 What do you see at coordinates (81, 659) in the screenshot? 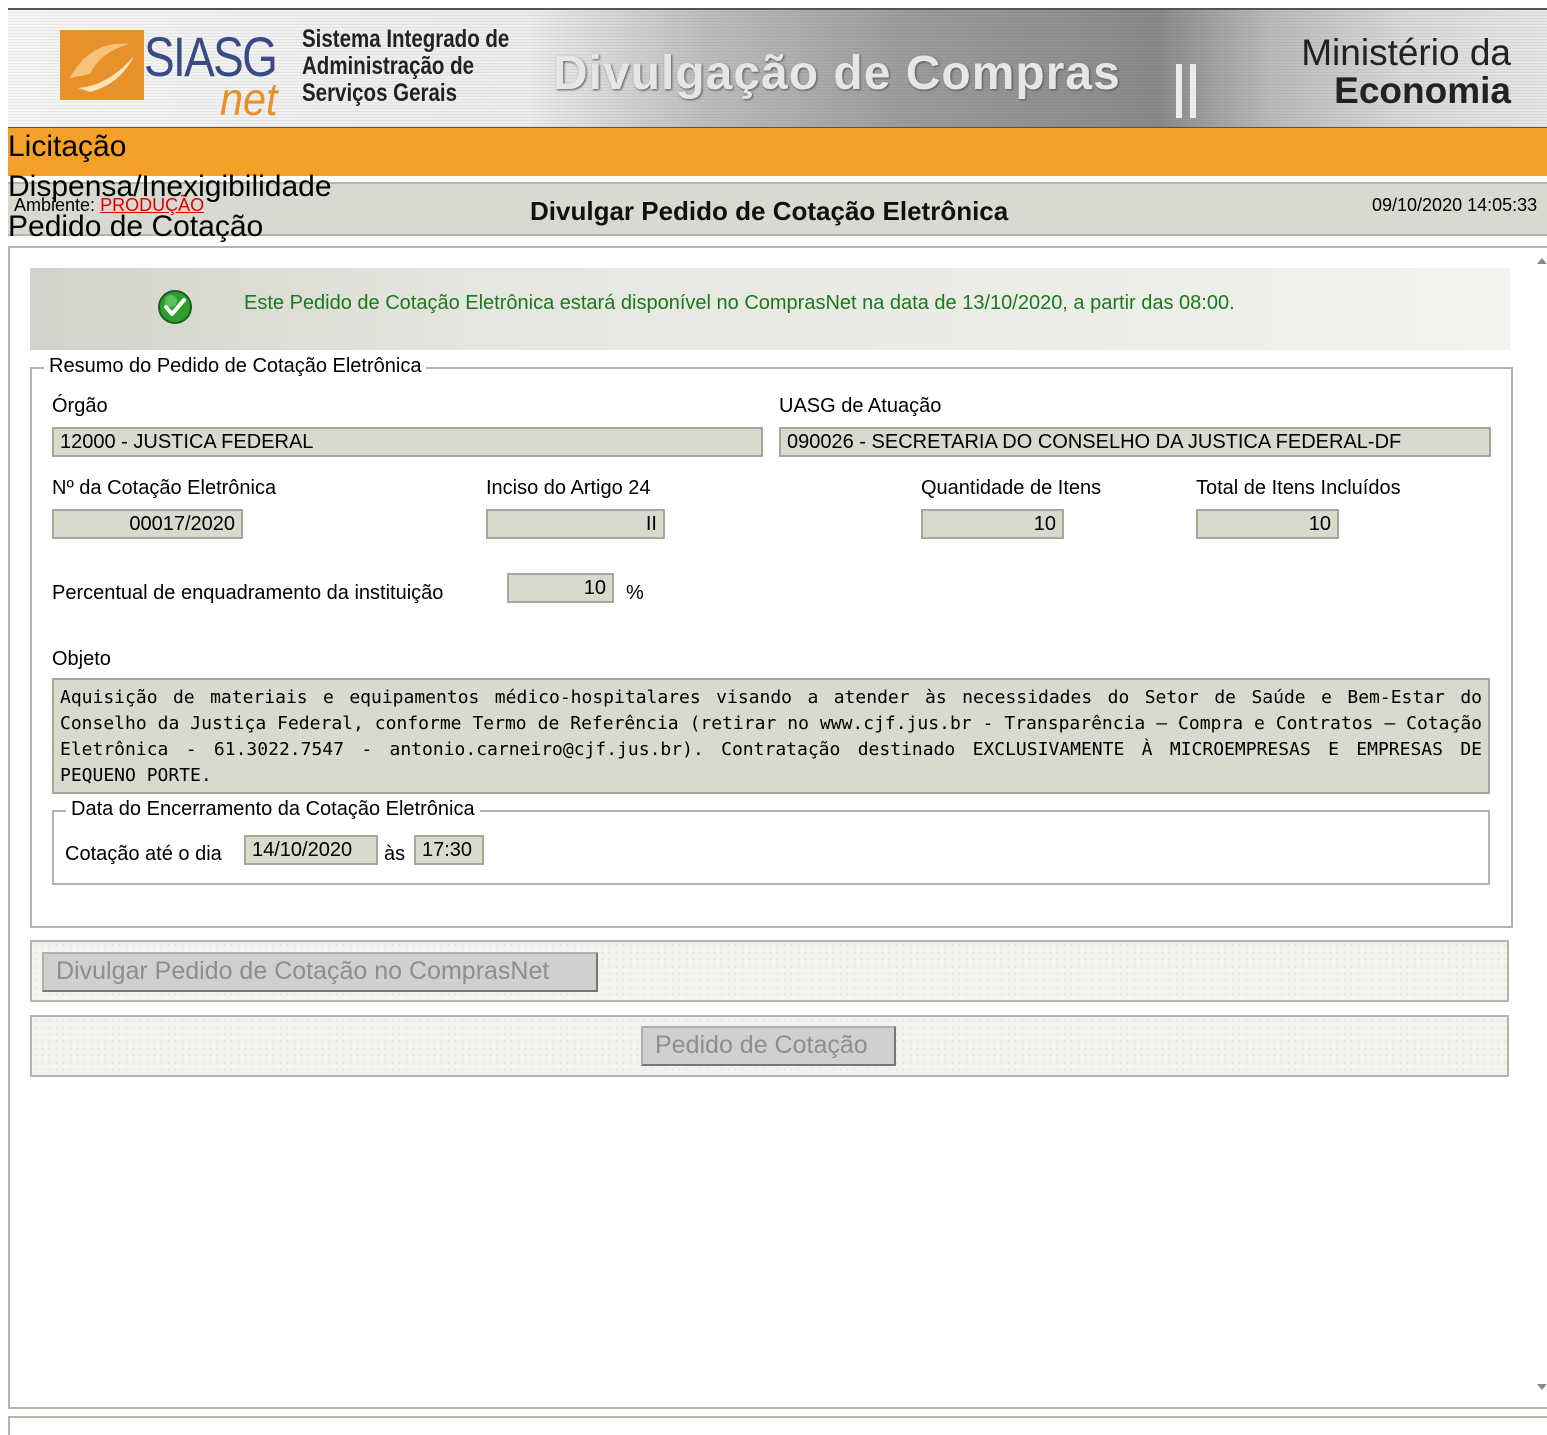
I see `objeto-label: Objeto` at bounding box center [81, 659].